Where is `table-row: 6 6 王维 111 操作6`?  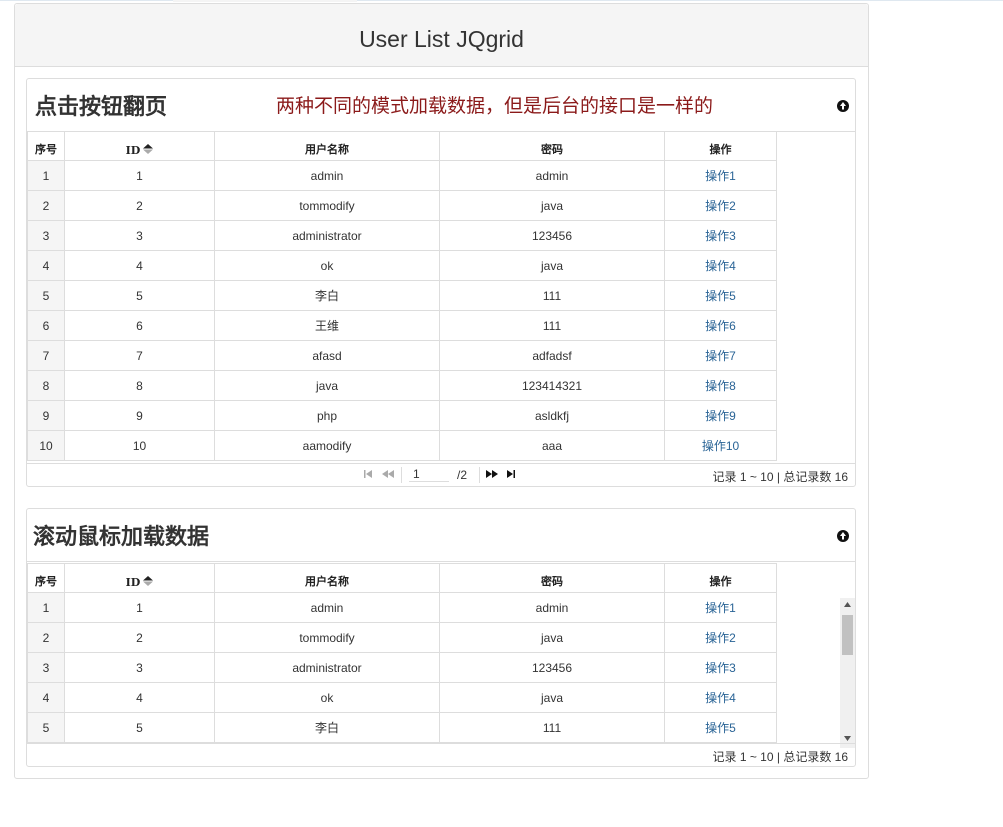
table-row: 6 6 王维 111 操作6 is located at coordinates (402, 325).